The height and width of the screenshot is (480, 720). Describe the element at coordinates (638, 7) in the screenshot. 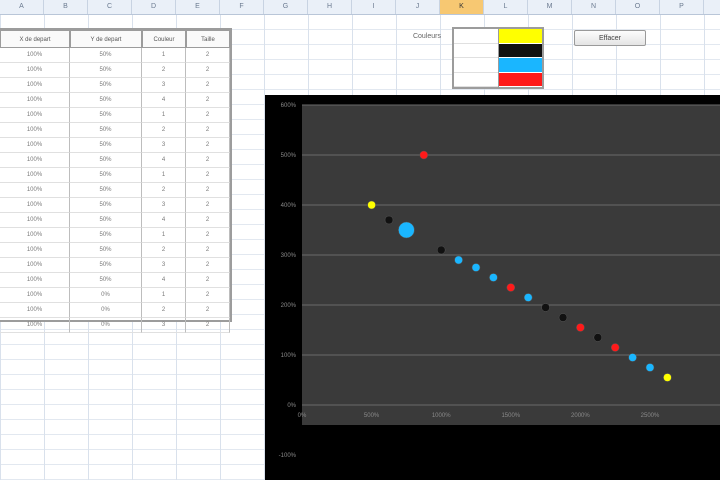

I see `column-letter-o: O` at that location.